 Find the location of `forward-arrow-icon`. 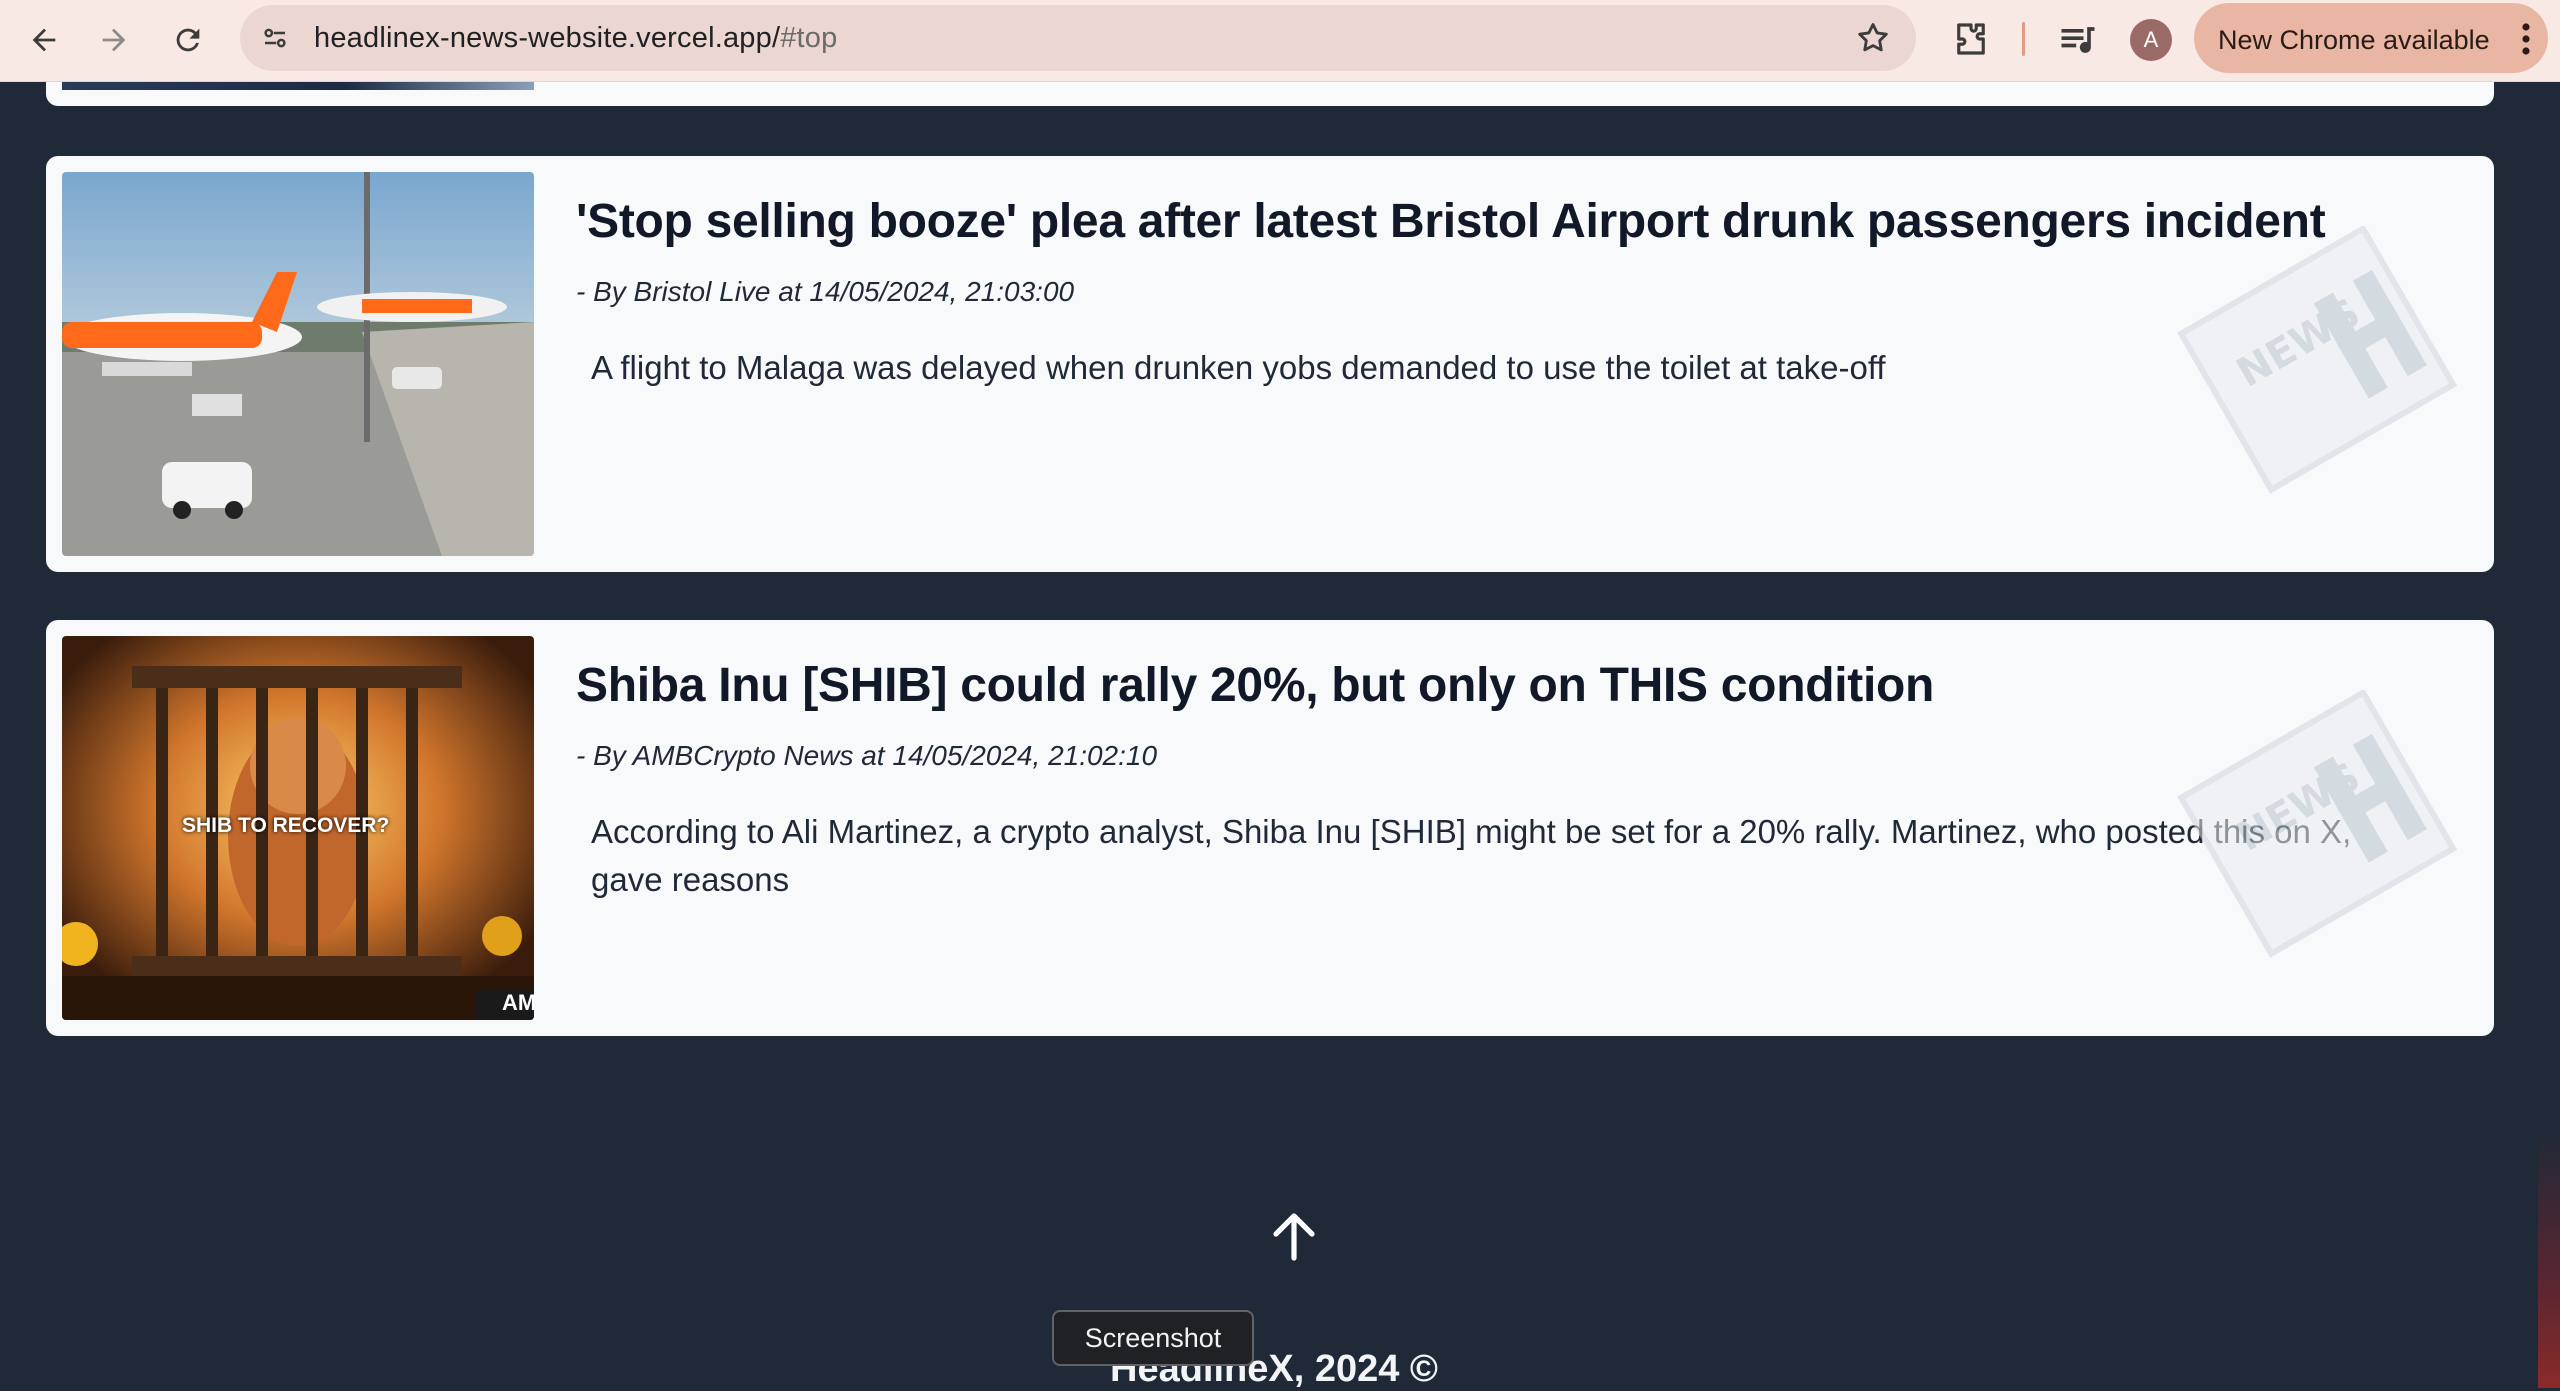

forward-arrow-icon is located at coordinates (114, 40).